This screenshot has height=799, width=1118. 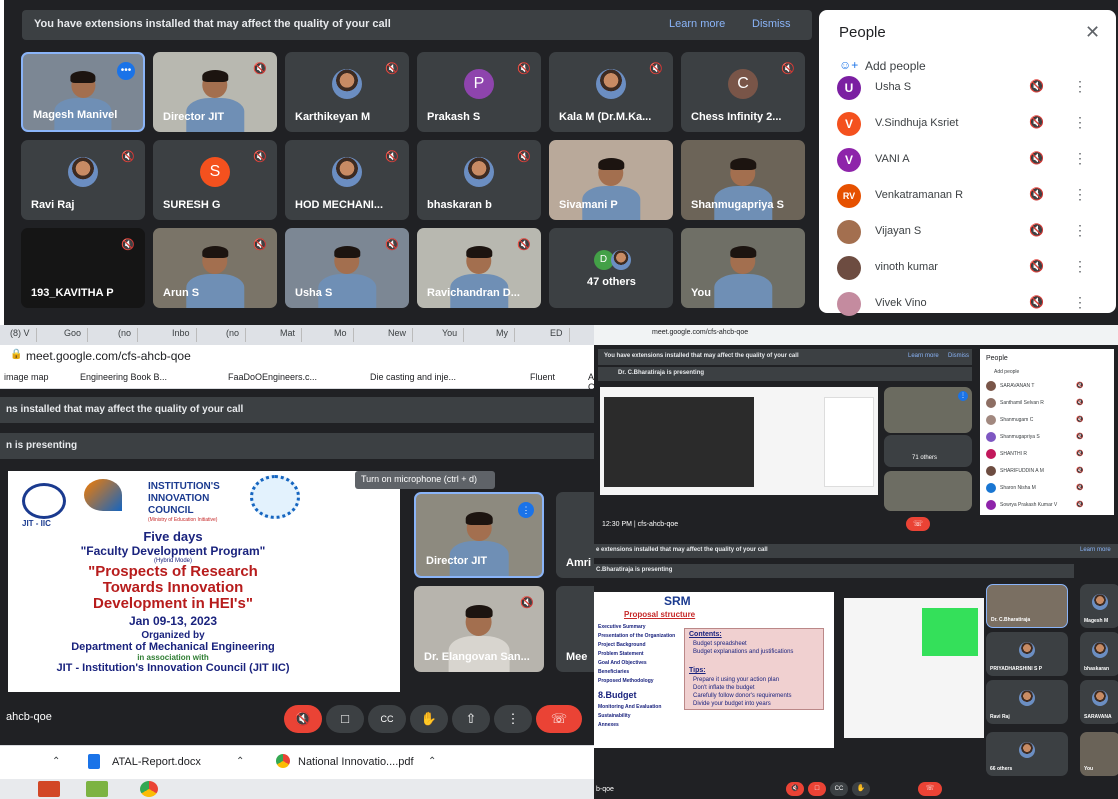 What do you see at coordinates (967, 267) in the screenshot?
I see `people-list-item: vinoth kumar 🔇 ⋮` at bounding box center [967, 267].